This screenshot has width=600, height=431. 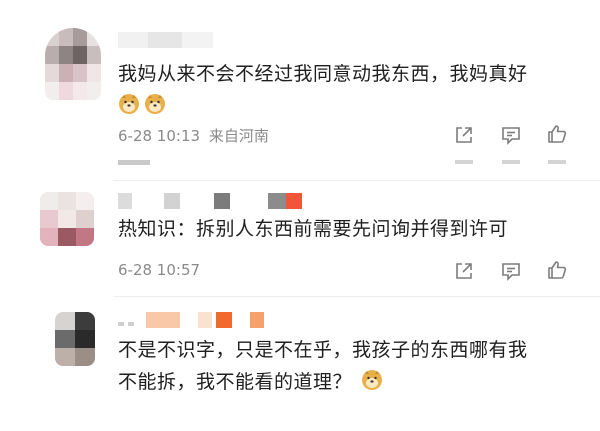 I want to click on comment-meta: 6-28 10:13 来自河南, so click(x=193, y=135).